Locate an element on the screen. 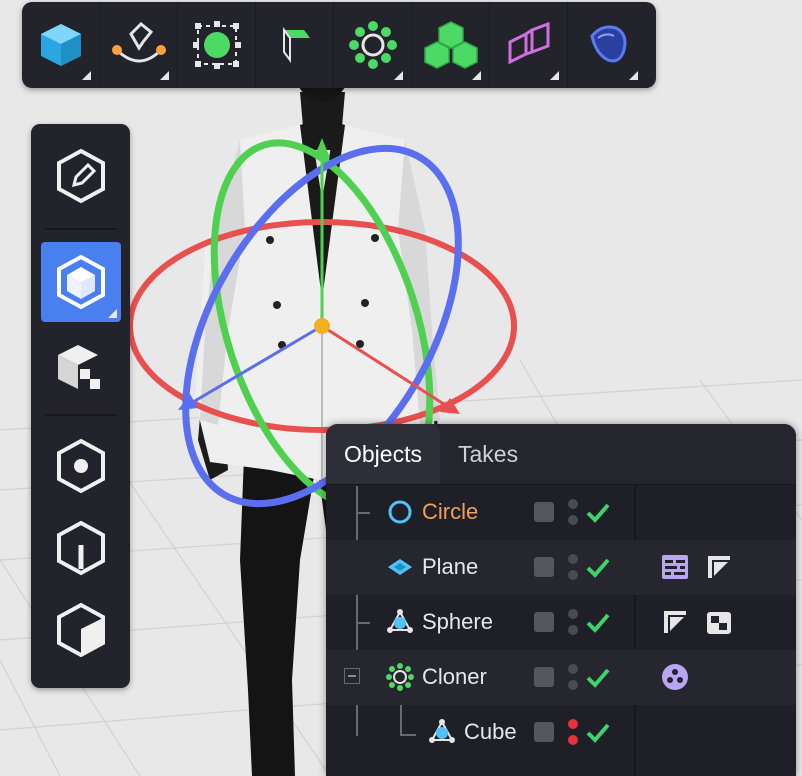  collapse-toggle is located at coordinates (352, 676).